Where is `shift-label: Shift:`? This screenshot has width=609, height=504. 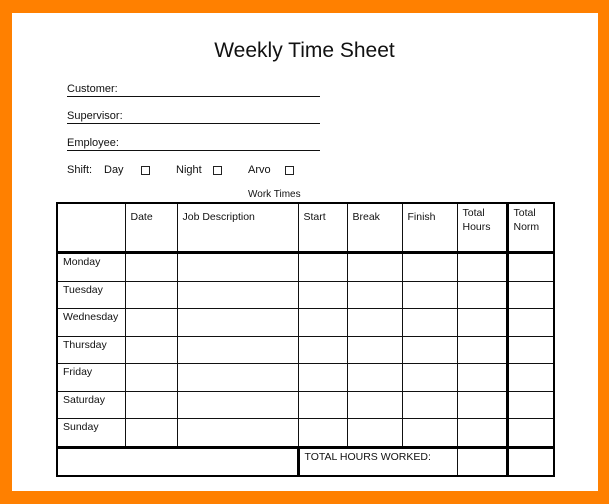 shift-label: Shift: is located at coordinates (80, 170).